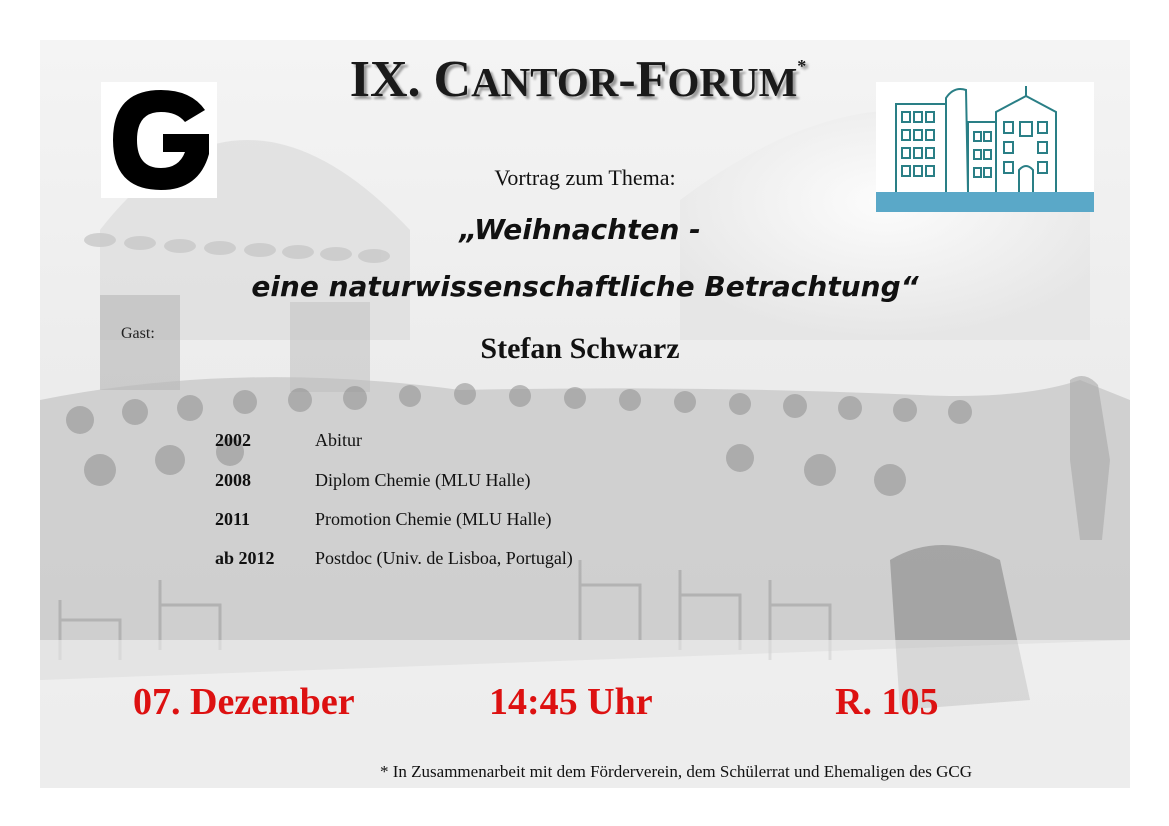 The width and height of the screenshot is (1169, 826). Describe the element at coordinates (233, 440) in the screenshot. I see `cv-year: 2002` at that location.